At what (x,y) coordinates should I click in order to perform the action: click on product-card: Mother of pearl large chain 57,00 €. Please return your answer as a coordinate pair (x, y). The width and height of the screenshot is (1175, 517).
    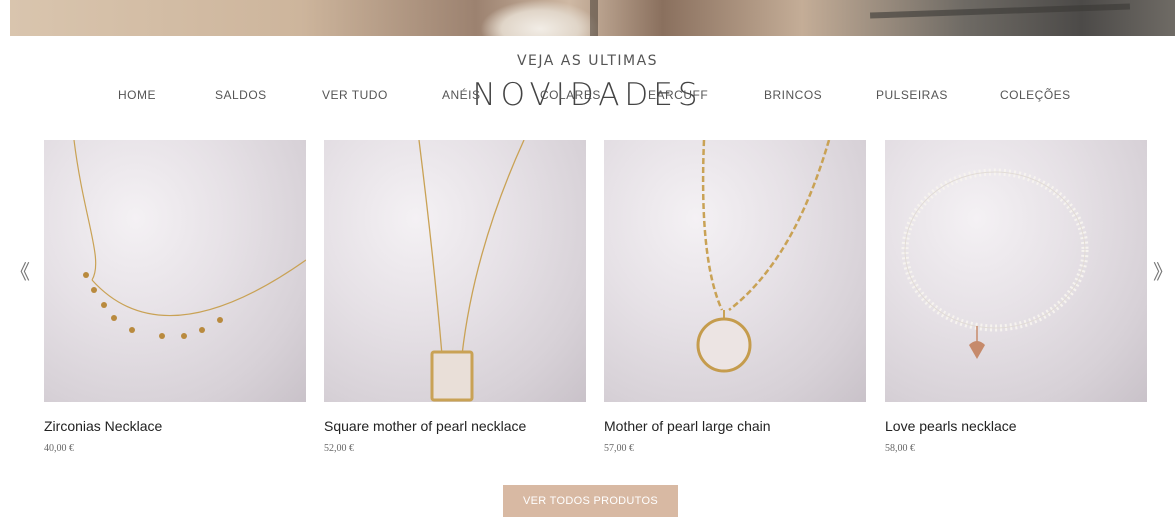
    Looking at the image, I should click on (735, 297).